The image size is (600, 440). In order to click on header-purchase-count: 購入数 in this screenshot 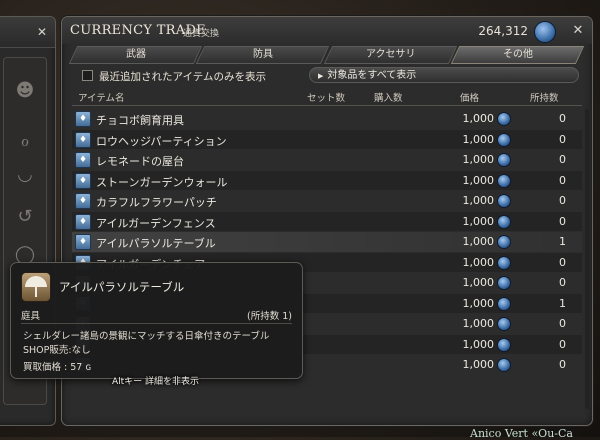, I will do `click(388, 98)`.